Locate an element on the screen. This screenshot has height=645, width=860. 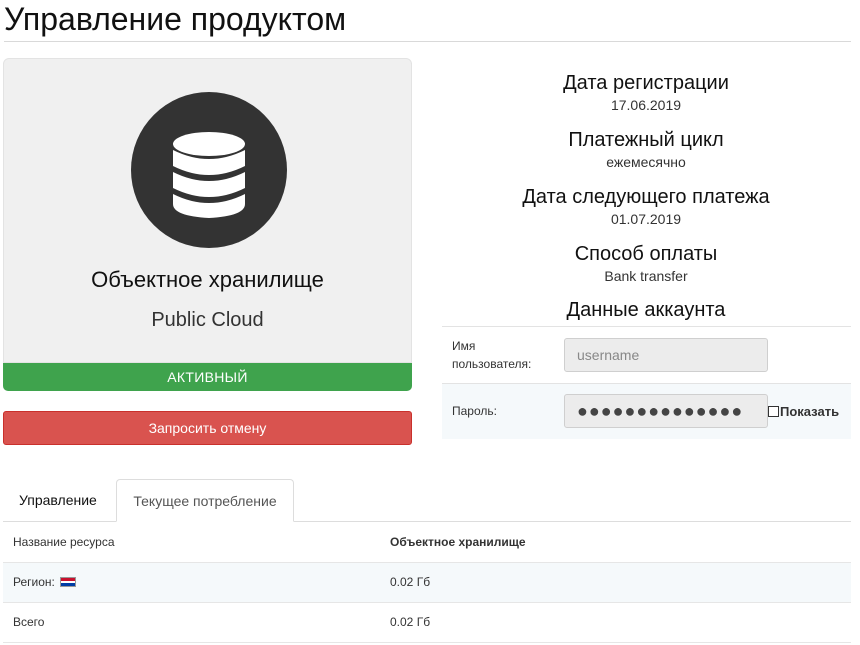
total-label: Всего is located at coordinates (191, 622).